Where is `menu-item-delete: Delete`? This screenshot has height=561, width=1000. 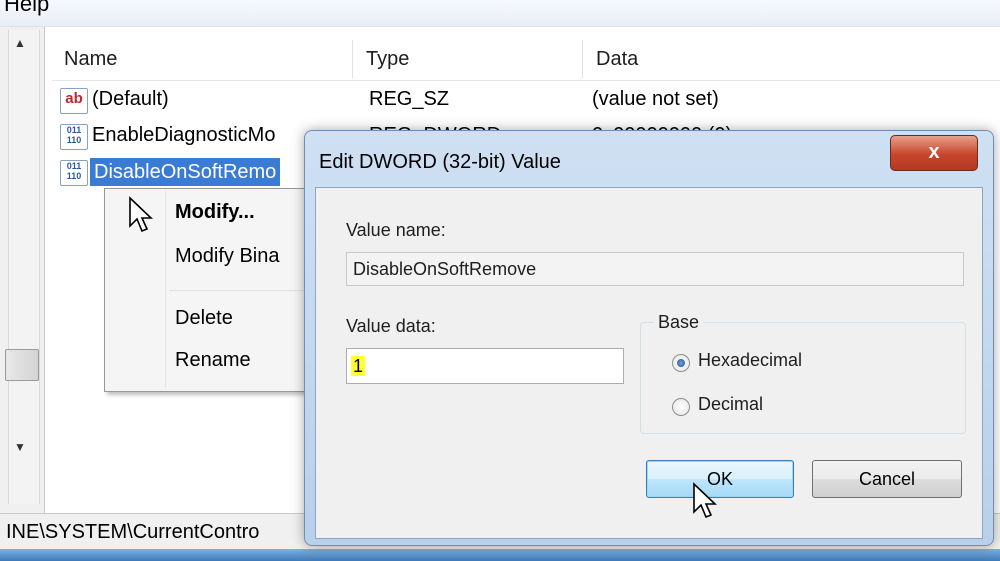
menu-item-delete: Delete is located at coordinates (204, 318).